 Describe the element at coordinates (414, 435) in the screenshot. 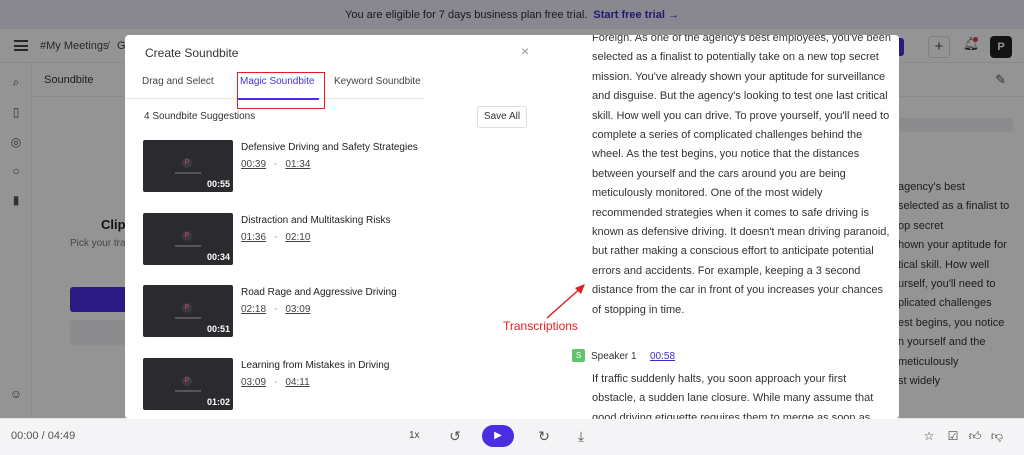

I see `speed-button: 1x` at that location.